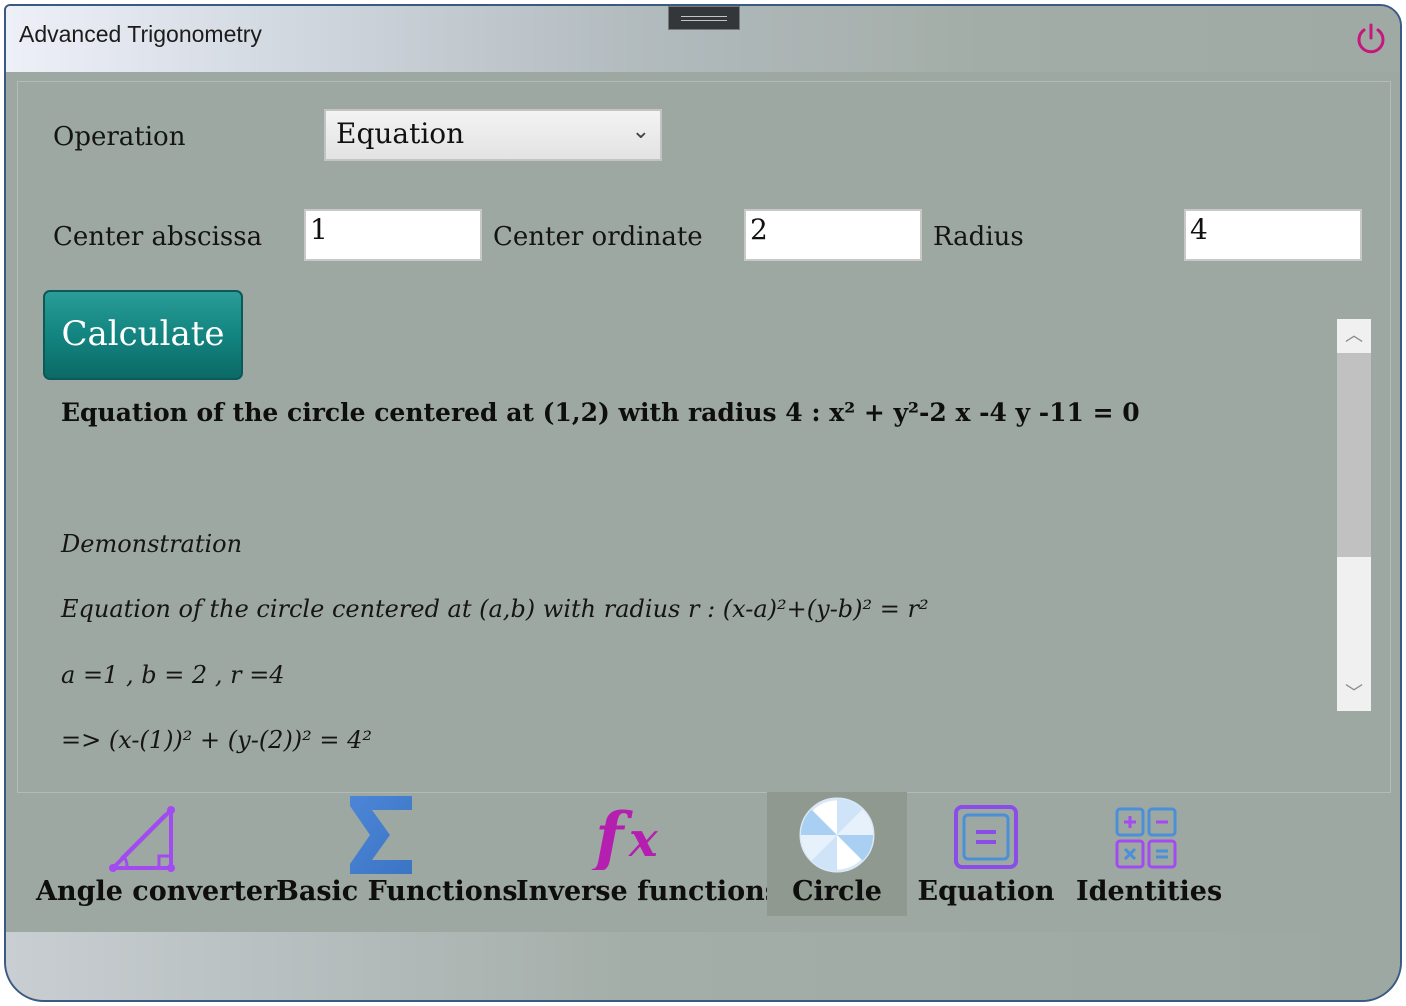  Describe the element at coordinates (837, 891) in the screenshot. I see `nav-label-circle: Circle` at that location.